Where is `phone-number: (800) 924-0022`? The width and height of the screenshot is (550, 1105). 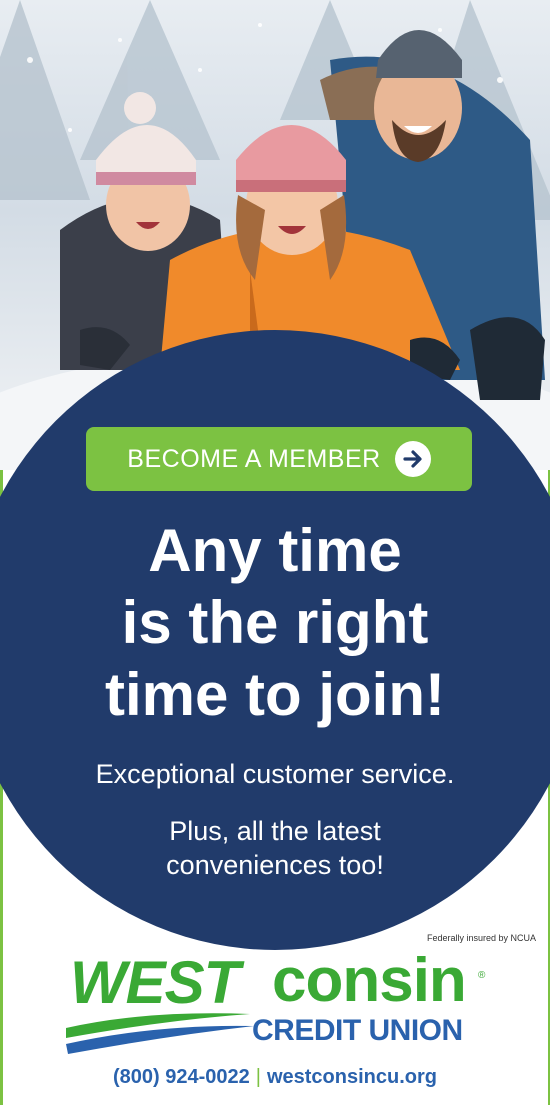 phone-number: (800) 924-0022 is located at coordinates (181, 1077).